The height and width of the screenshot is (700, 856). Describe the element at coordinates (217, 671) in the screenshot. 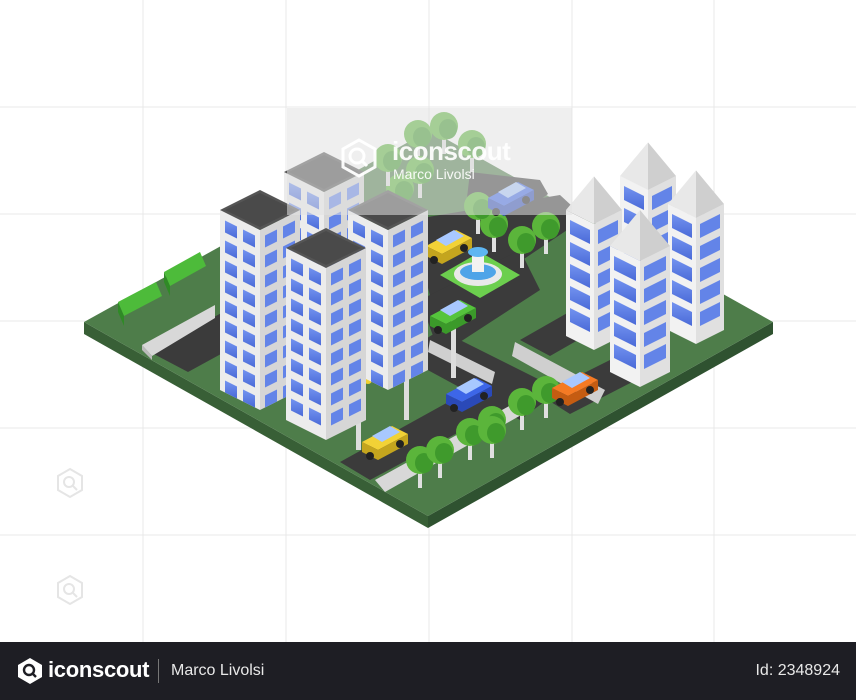

I see `footer-author: Marco Livolsi` at that location.